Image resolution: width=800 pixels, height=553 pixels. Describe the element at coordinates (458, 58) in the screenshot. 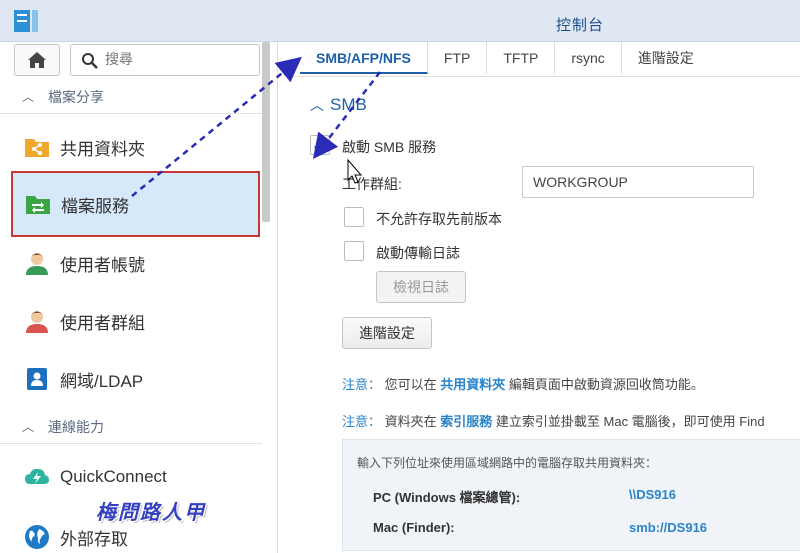

I see `tab-ftp: FTP` at that location.